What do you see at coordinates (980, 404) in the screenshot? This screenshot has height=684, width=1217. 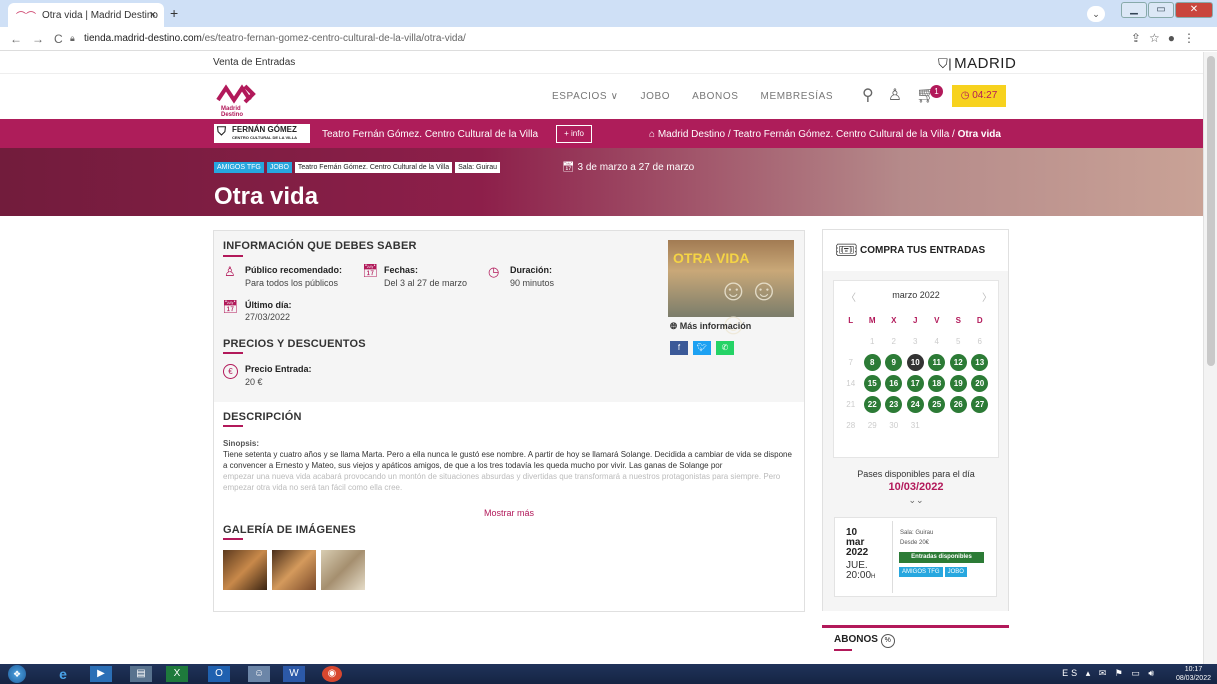 I see `calendar-day: 27` at bounding box center [980, 404].